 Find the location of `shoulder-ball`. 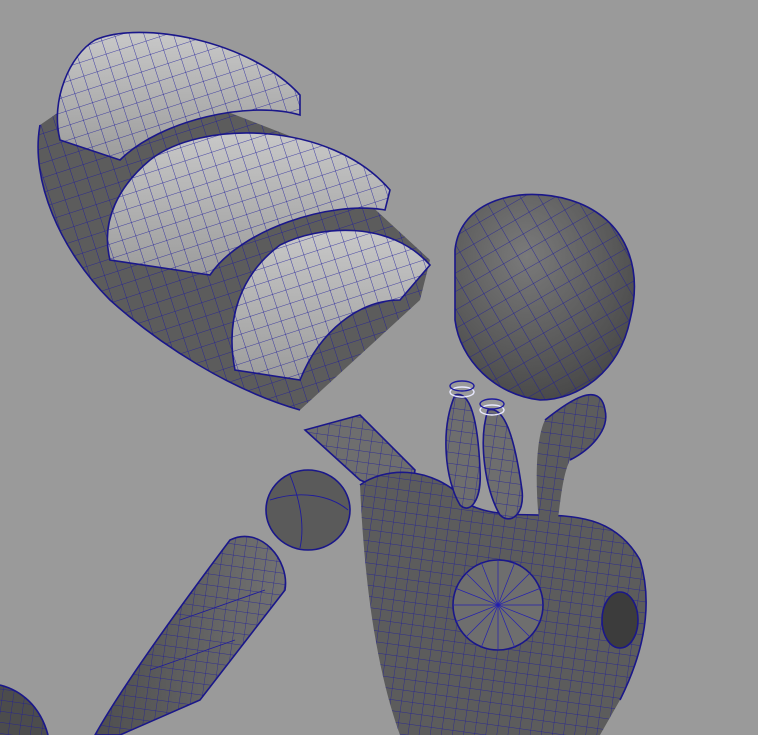

shoulder-ball is located at coordinates (308, 510).